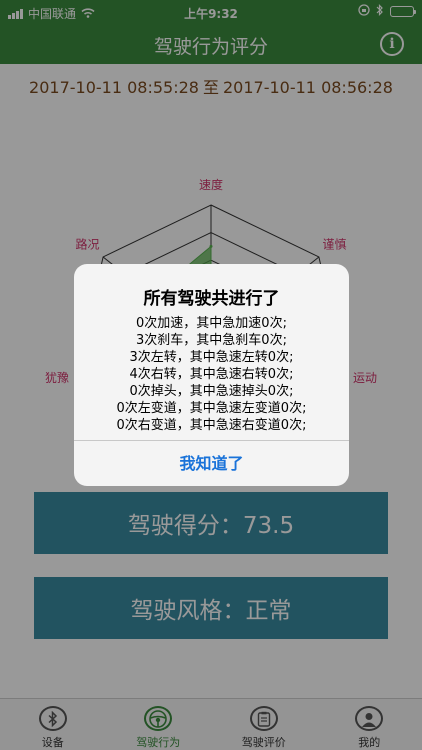  I want to click on alert-title: 所有驾驶共进行了, so click(211, 299).